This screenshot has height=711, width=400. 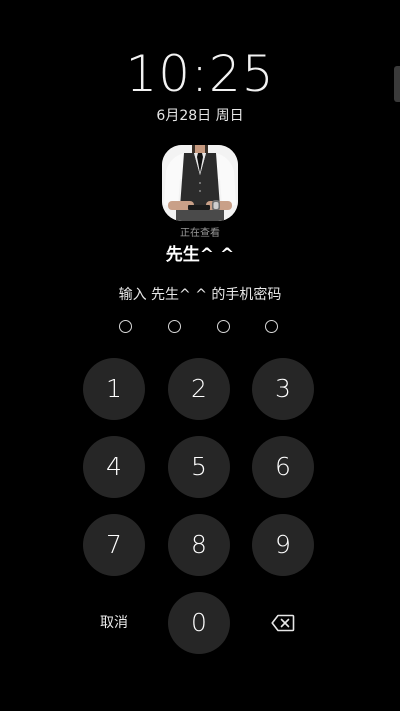 I want to click on backspace-icon, so click(x=283, y=623).